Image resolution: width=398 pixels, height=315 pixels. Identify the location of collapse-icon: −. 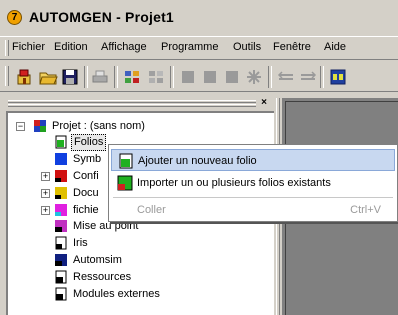
(20, 126).